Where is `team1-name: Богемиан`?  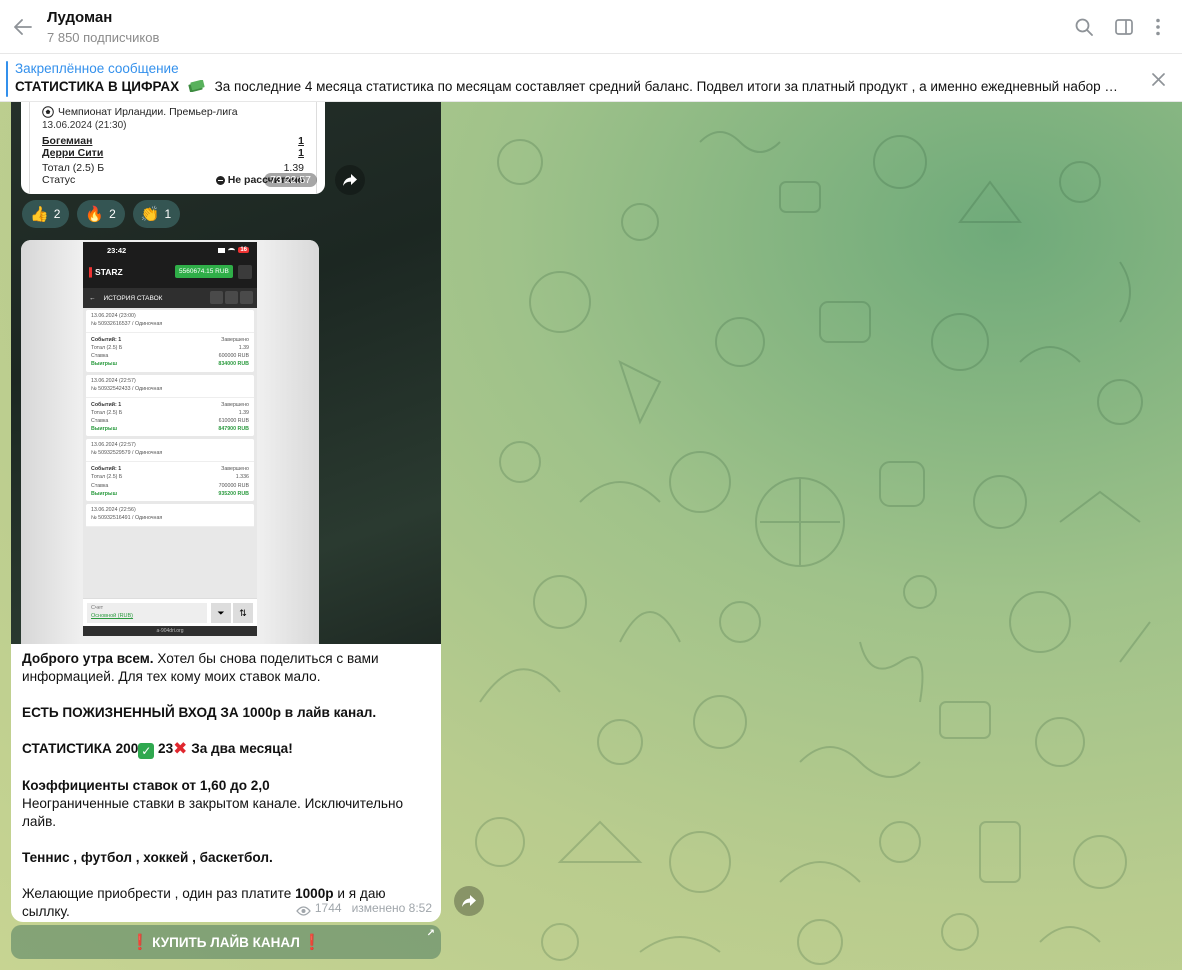 team1-name: Богемиан is located at coordinates (67, 141).